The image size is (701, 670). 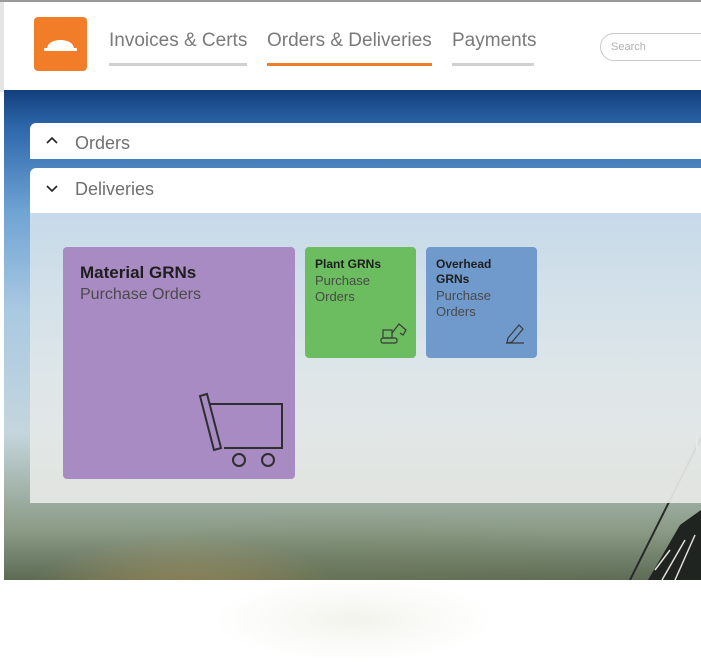 What do you see at coordinates (115, 189) in the screenshot?
I see `deliveries-section-title: Deliveries` at bounding box center [115, 189].